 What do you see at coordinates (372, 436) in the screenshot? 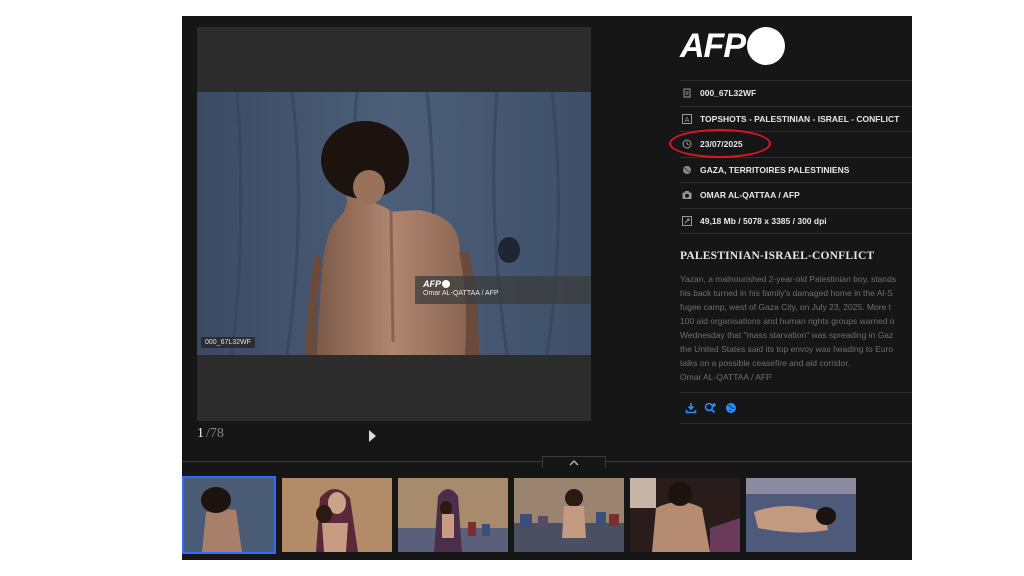
I see `play-slideshow-button` at bounding box center [372, 436].